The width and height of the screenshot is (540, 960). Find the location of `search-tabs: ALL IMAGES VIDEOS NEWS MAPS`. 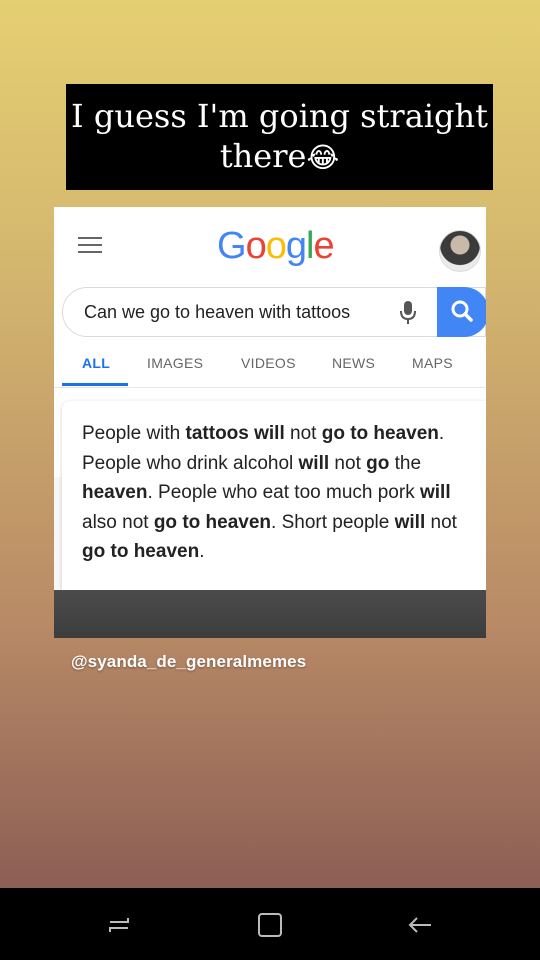

search-tabs: ALL IMAGES VIDEOS NEWS MAPS is located at coordinates (270, 367).